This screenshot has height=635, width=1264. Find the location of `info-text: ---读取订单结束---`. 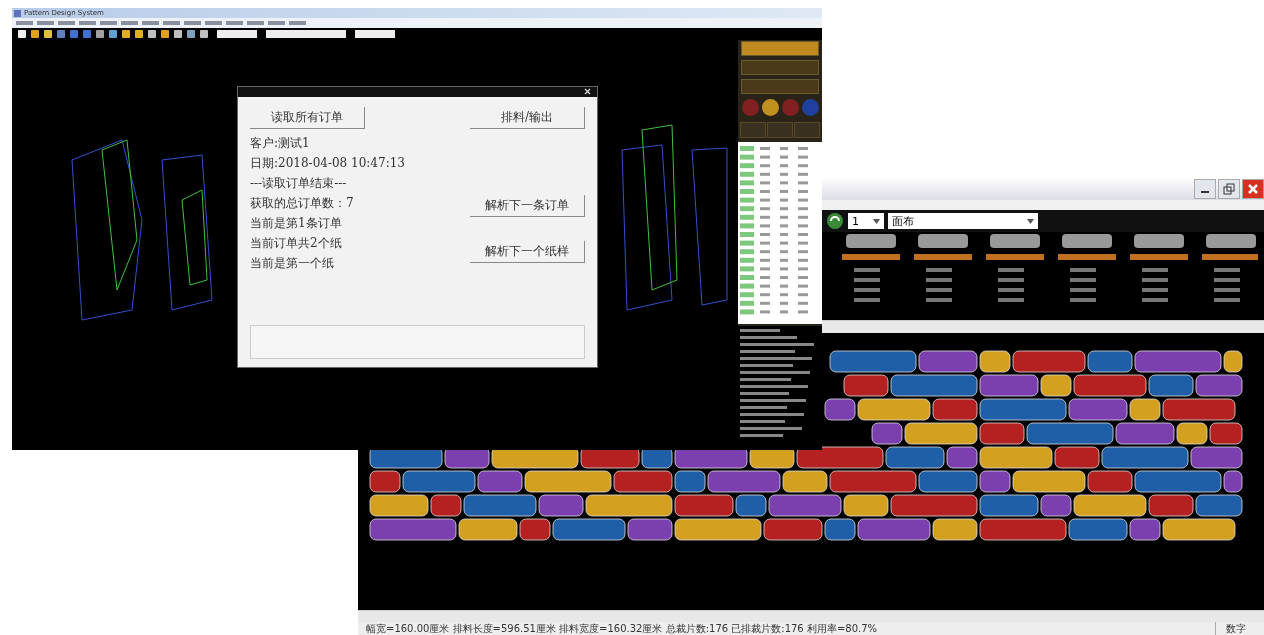

info-text: ---读取订单结束--- is located at coordinates (299, 183).